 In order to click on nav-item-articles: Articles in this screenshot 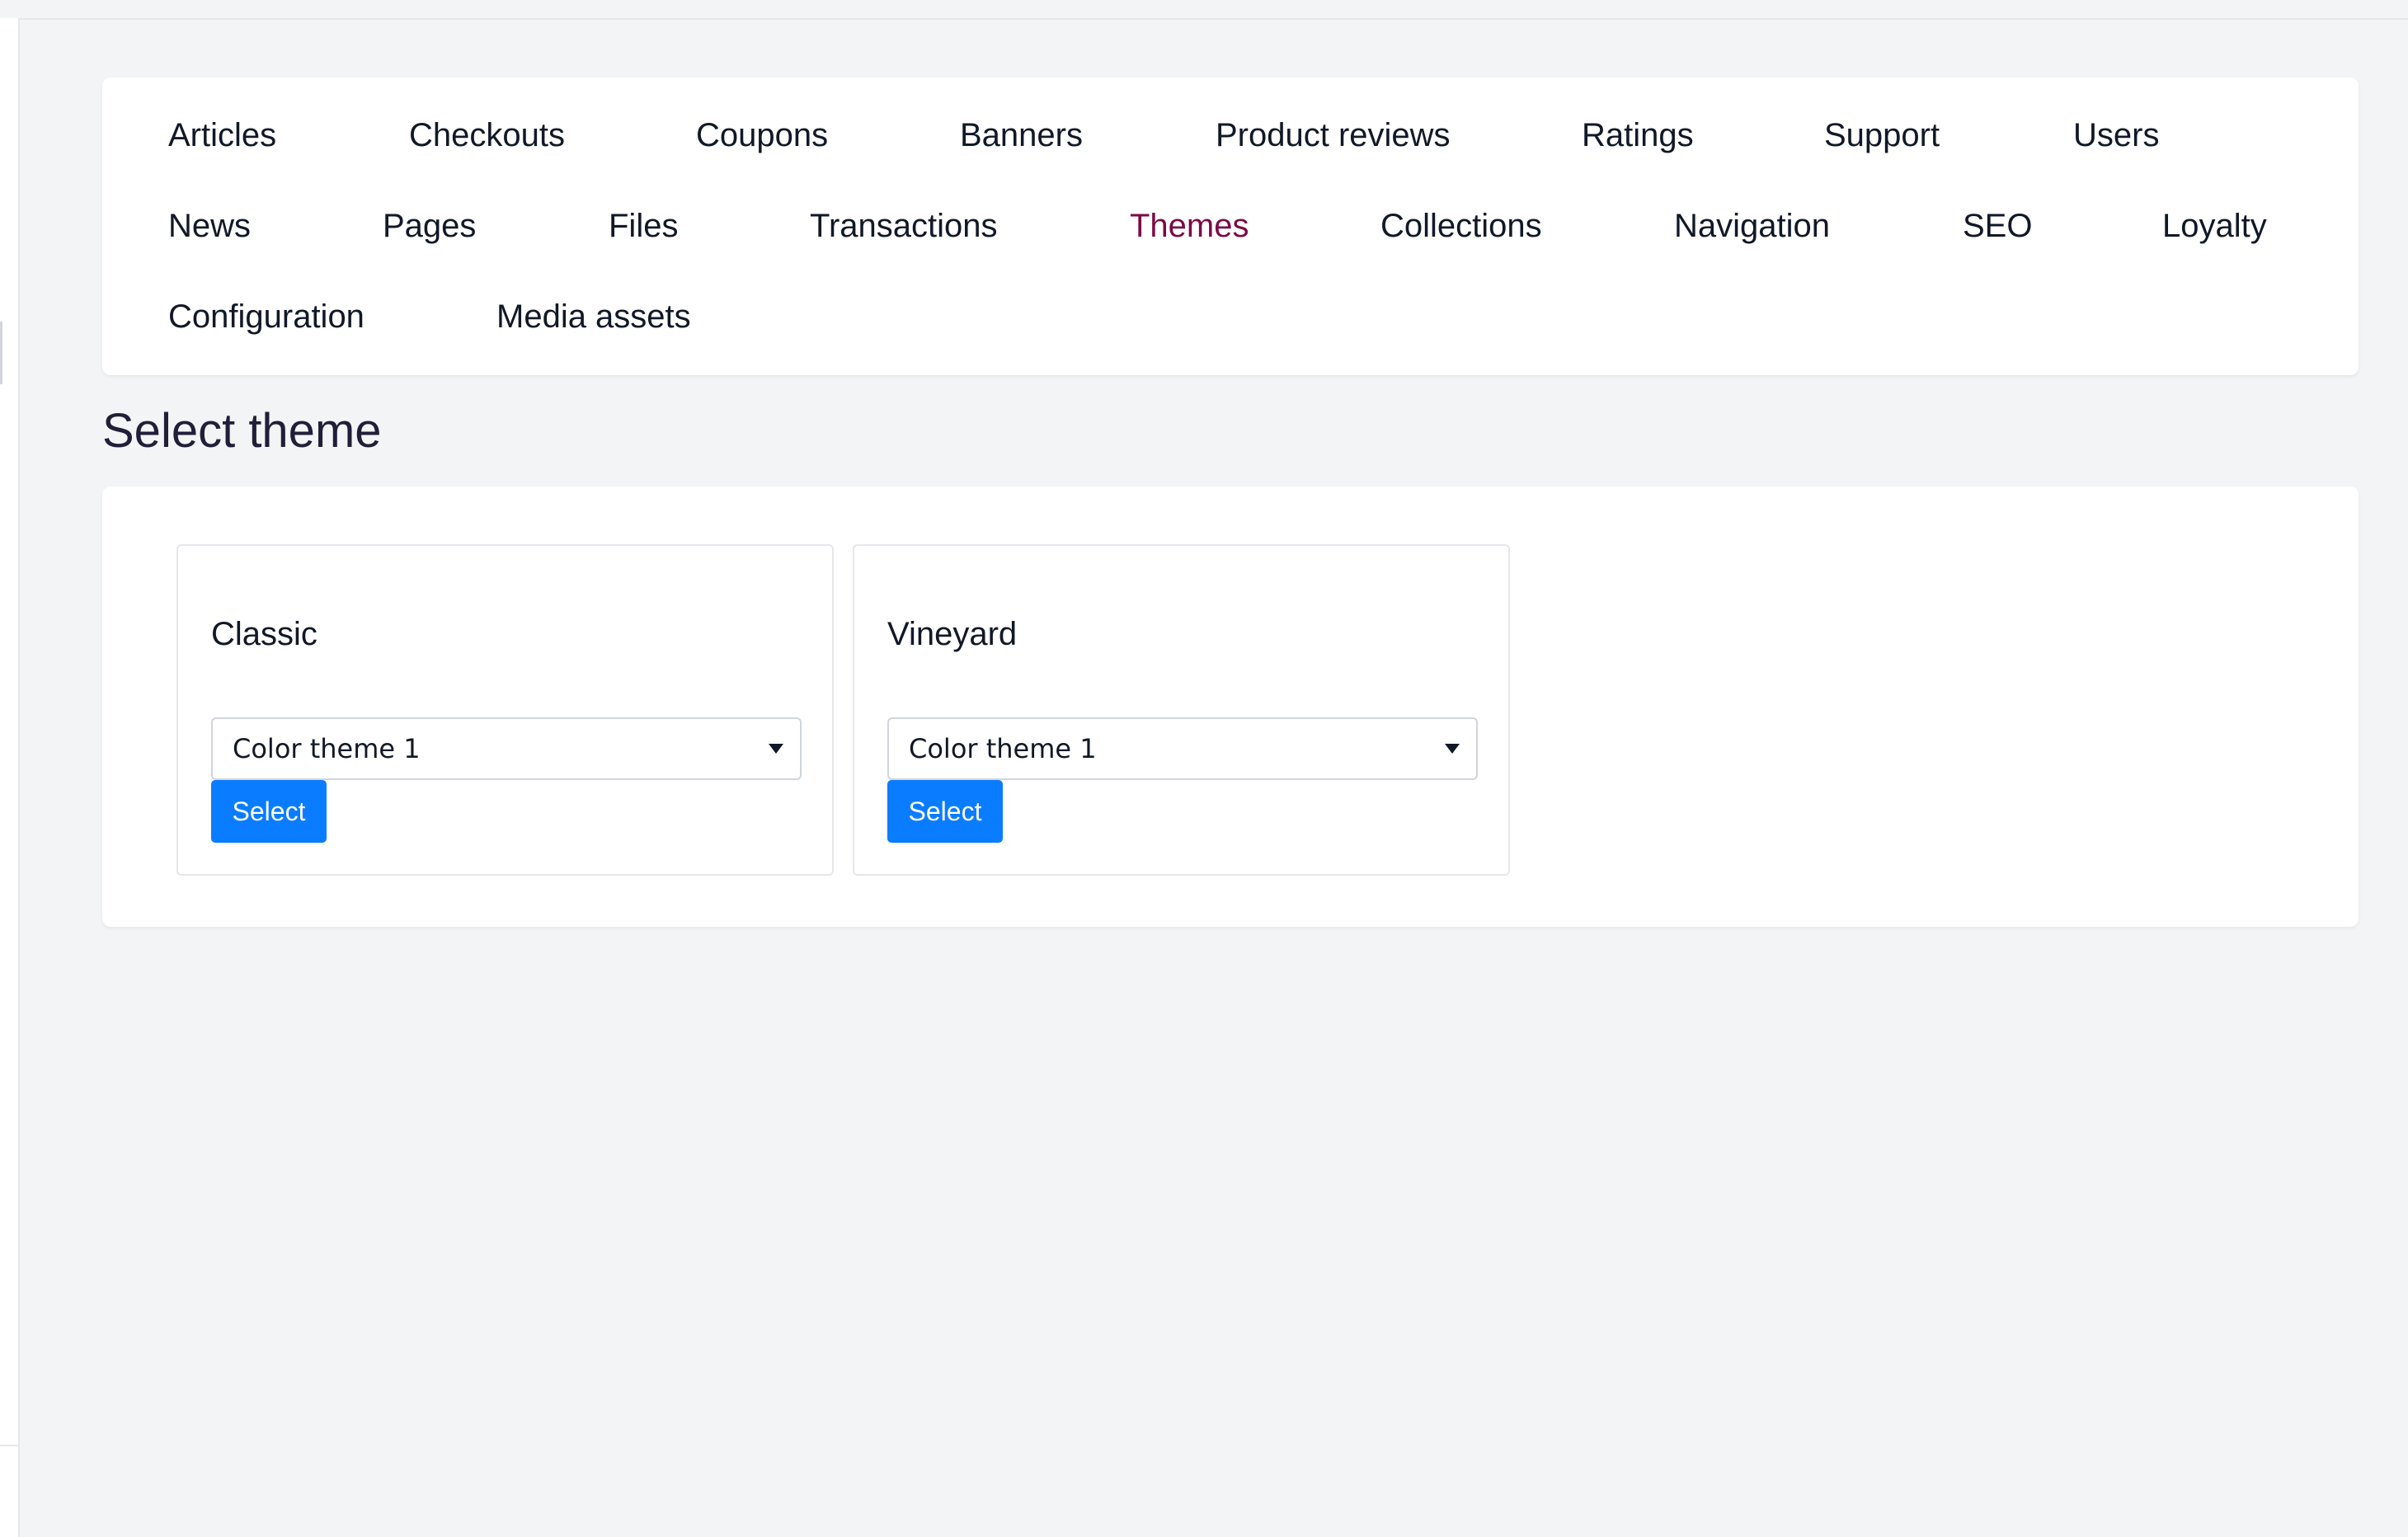, I will do `click(222, 135)`.